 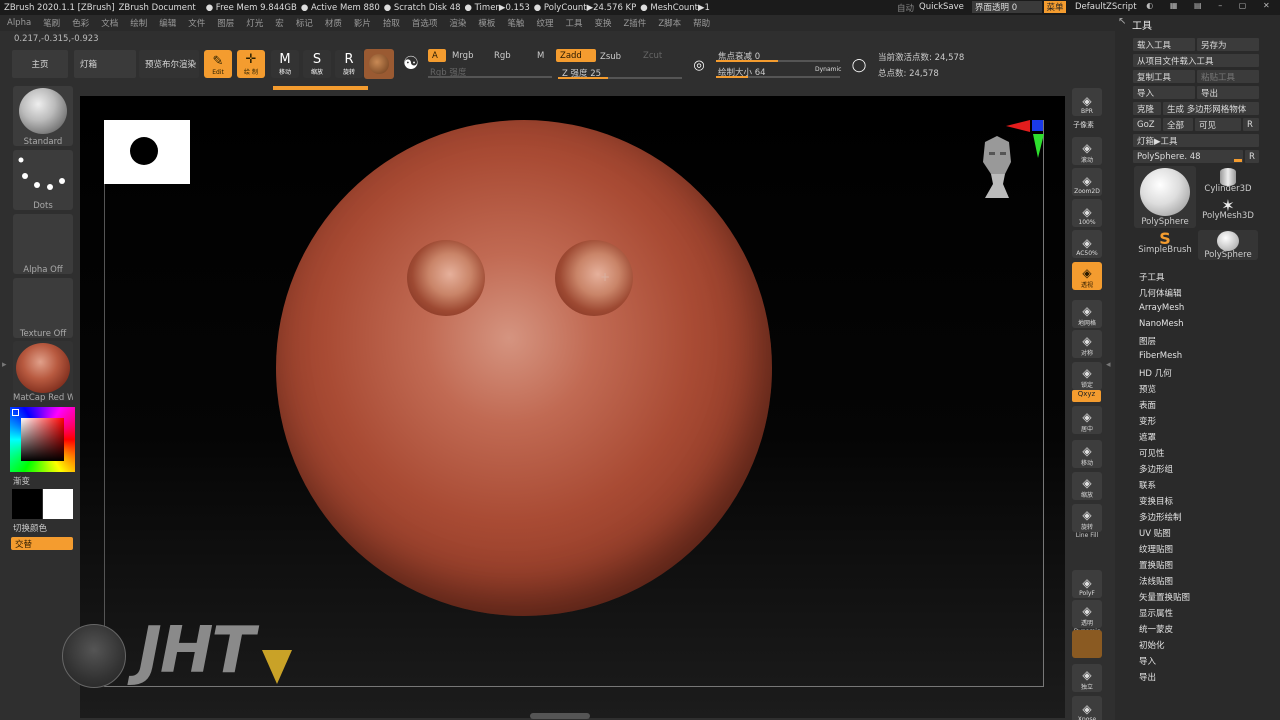 I want to click on draw-size-track, so click(x=778, y=77).